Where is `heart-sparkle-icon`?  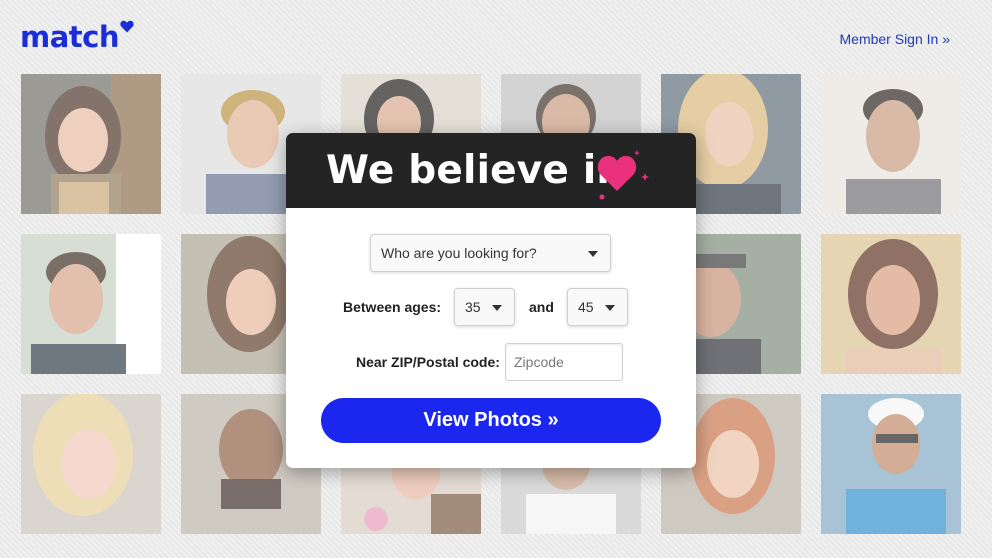
heart-sparkle-icon is located at coordinates (623, 175).